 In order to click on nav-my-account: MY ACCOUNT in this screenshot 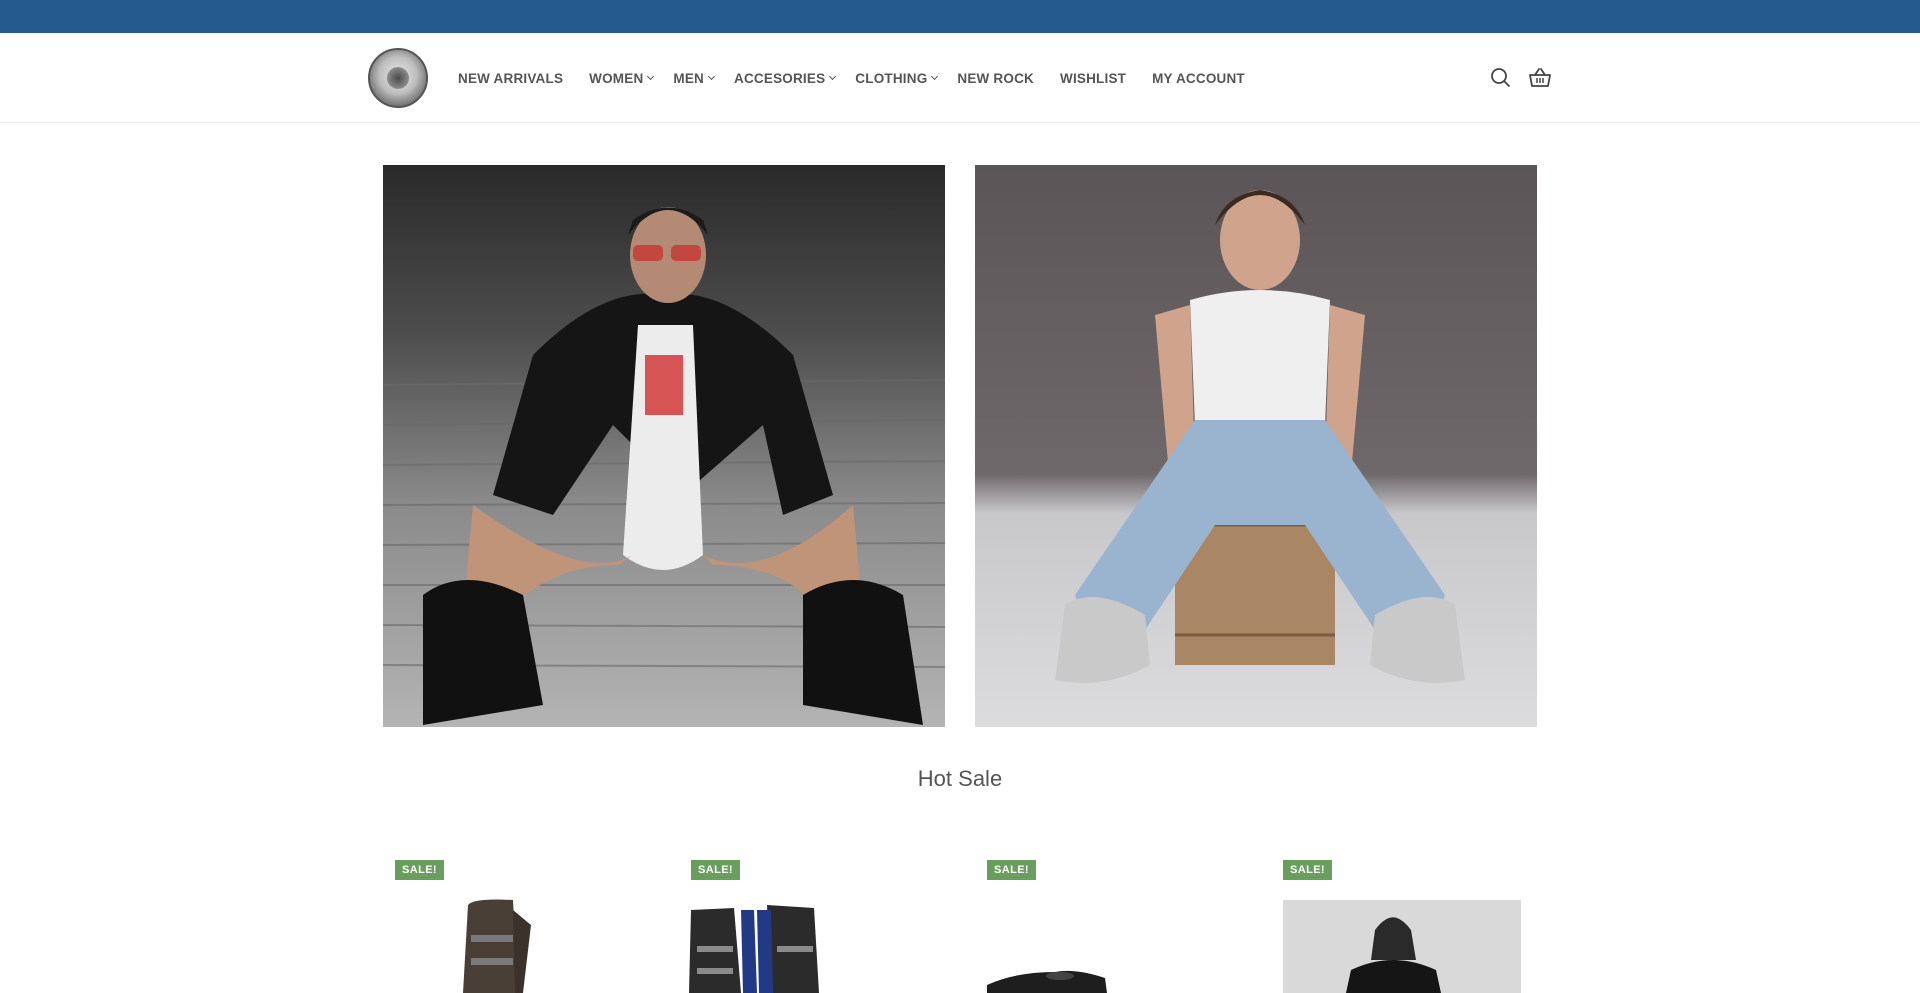, I will do `click(1198, 78)`.